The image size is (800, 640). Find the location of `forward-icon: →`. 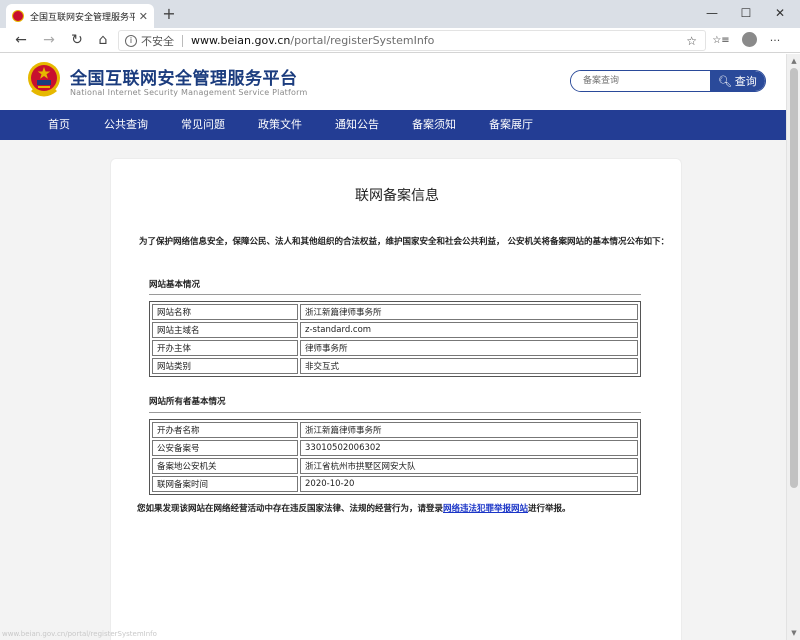

forward-icon: → is located at coordinates (49, 40).